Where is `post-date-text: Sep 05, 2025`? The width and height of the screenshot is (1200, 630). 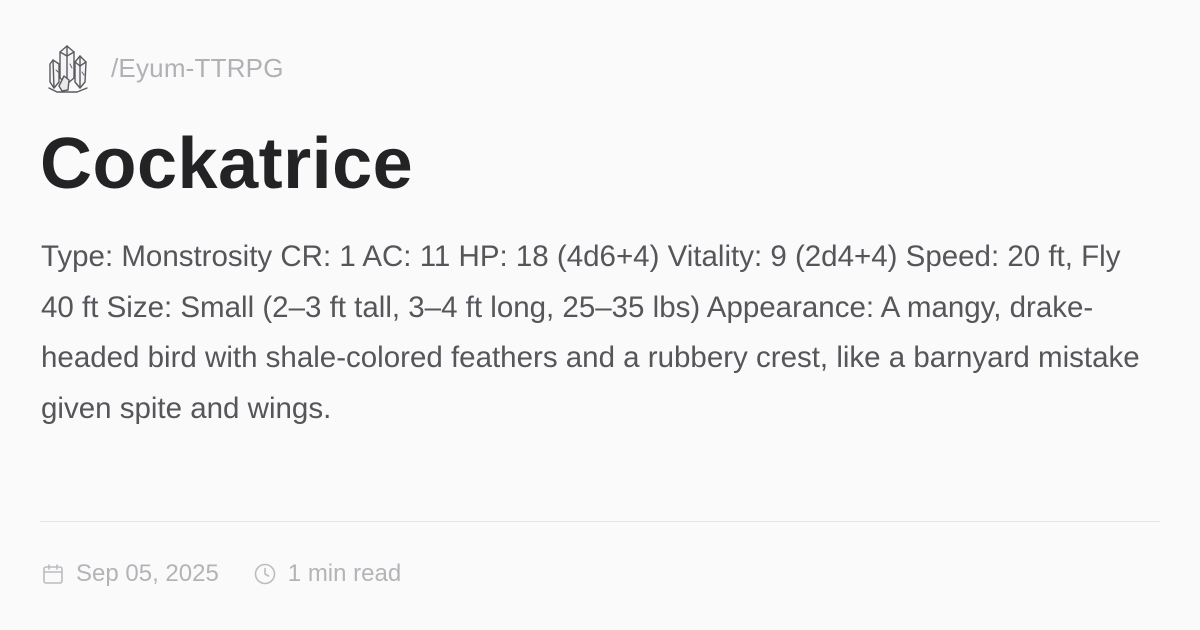 post-date-text: Sep 05, 2025 is located at coordinates (147, 573).